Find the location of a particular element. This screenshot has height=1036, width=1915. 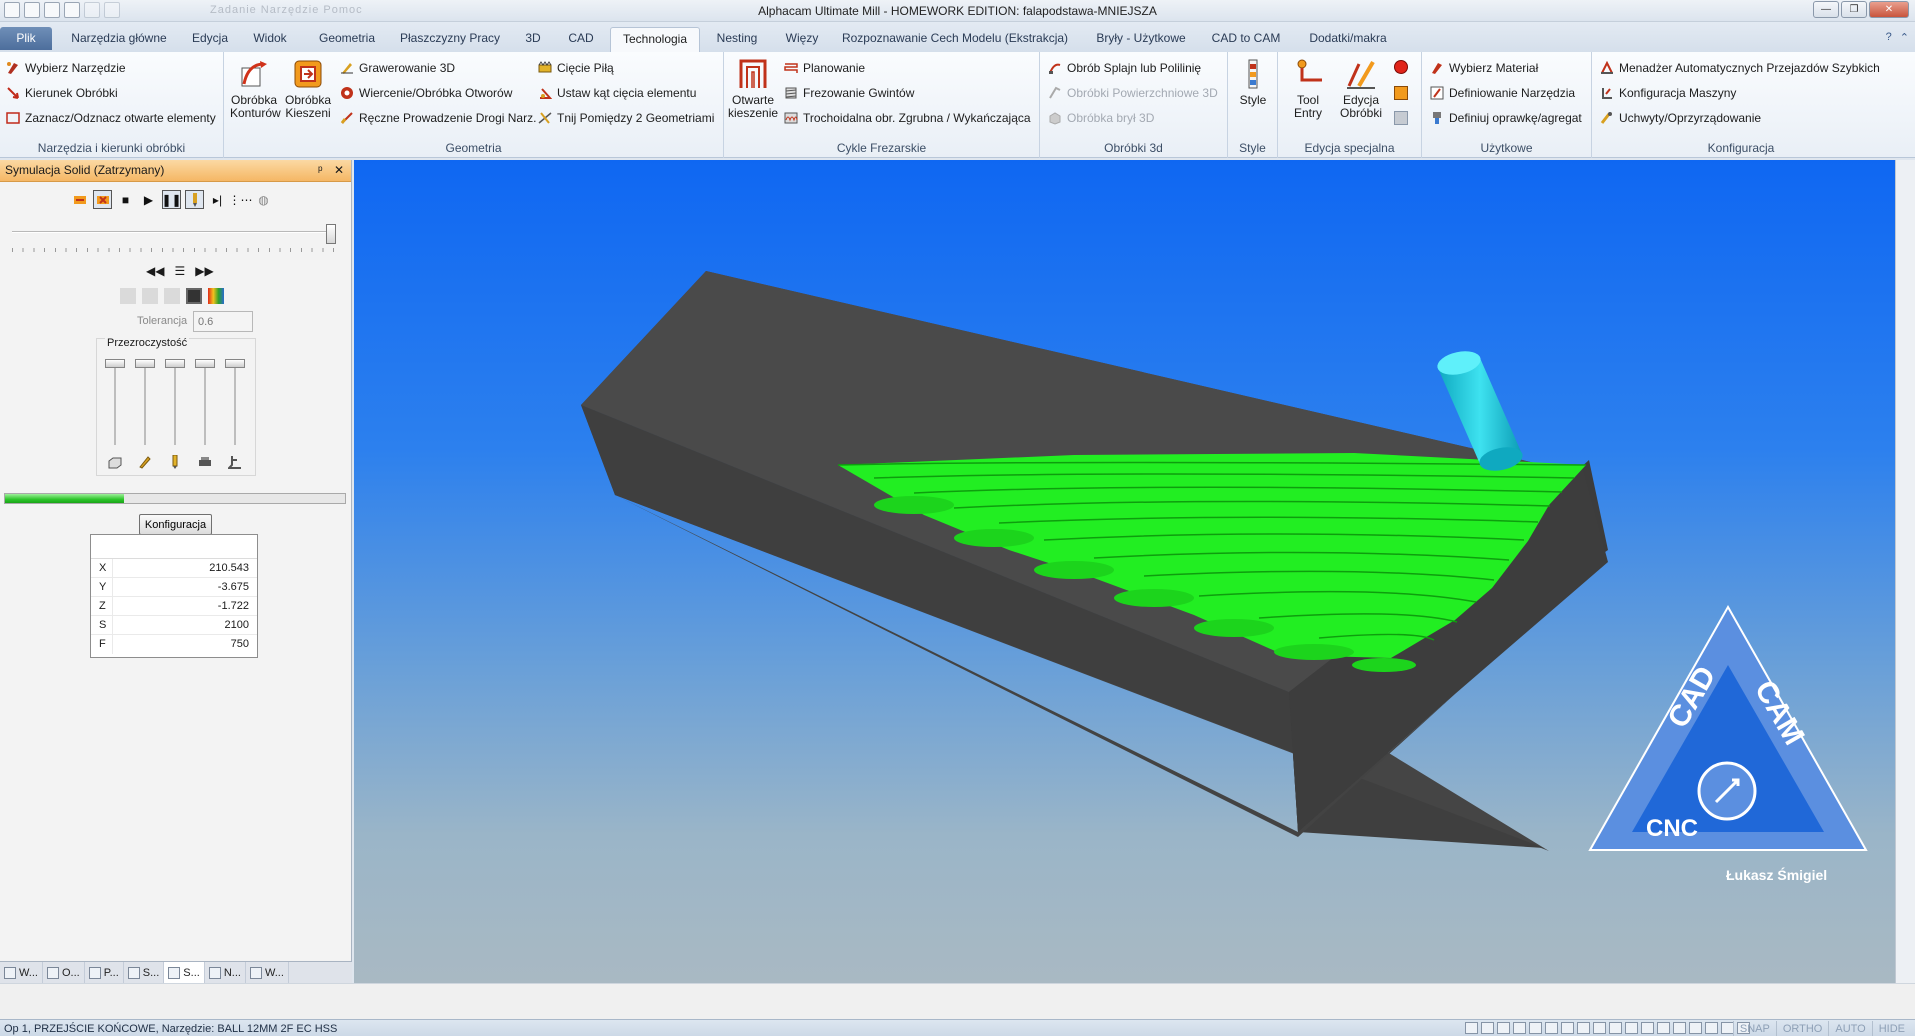

obrobka-kieszeni-button: Obróbka Kieszeni is located at coordinates (308, 89).